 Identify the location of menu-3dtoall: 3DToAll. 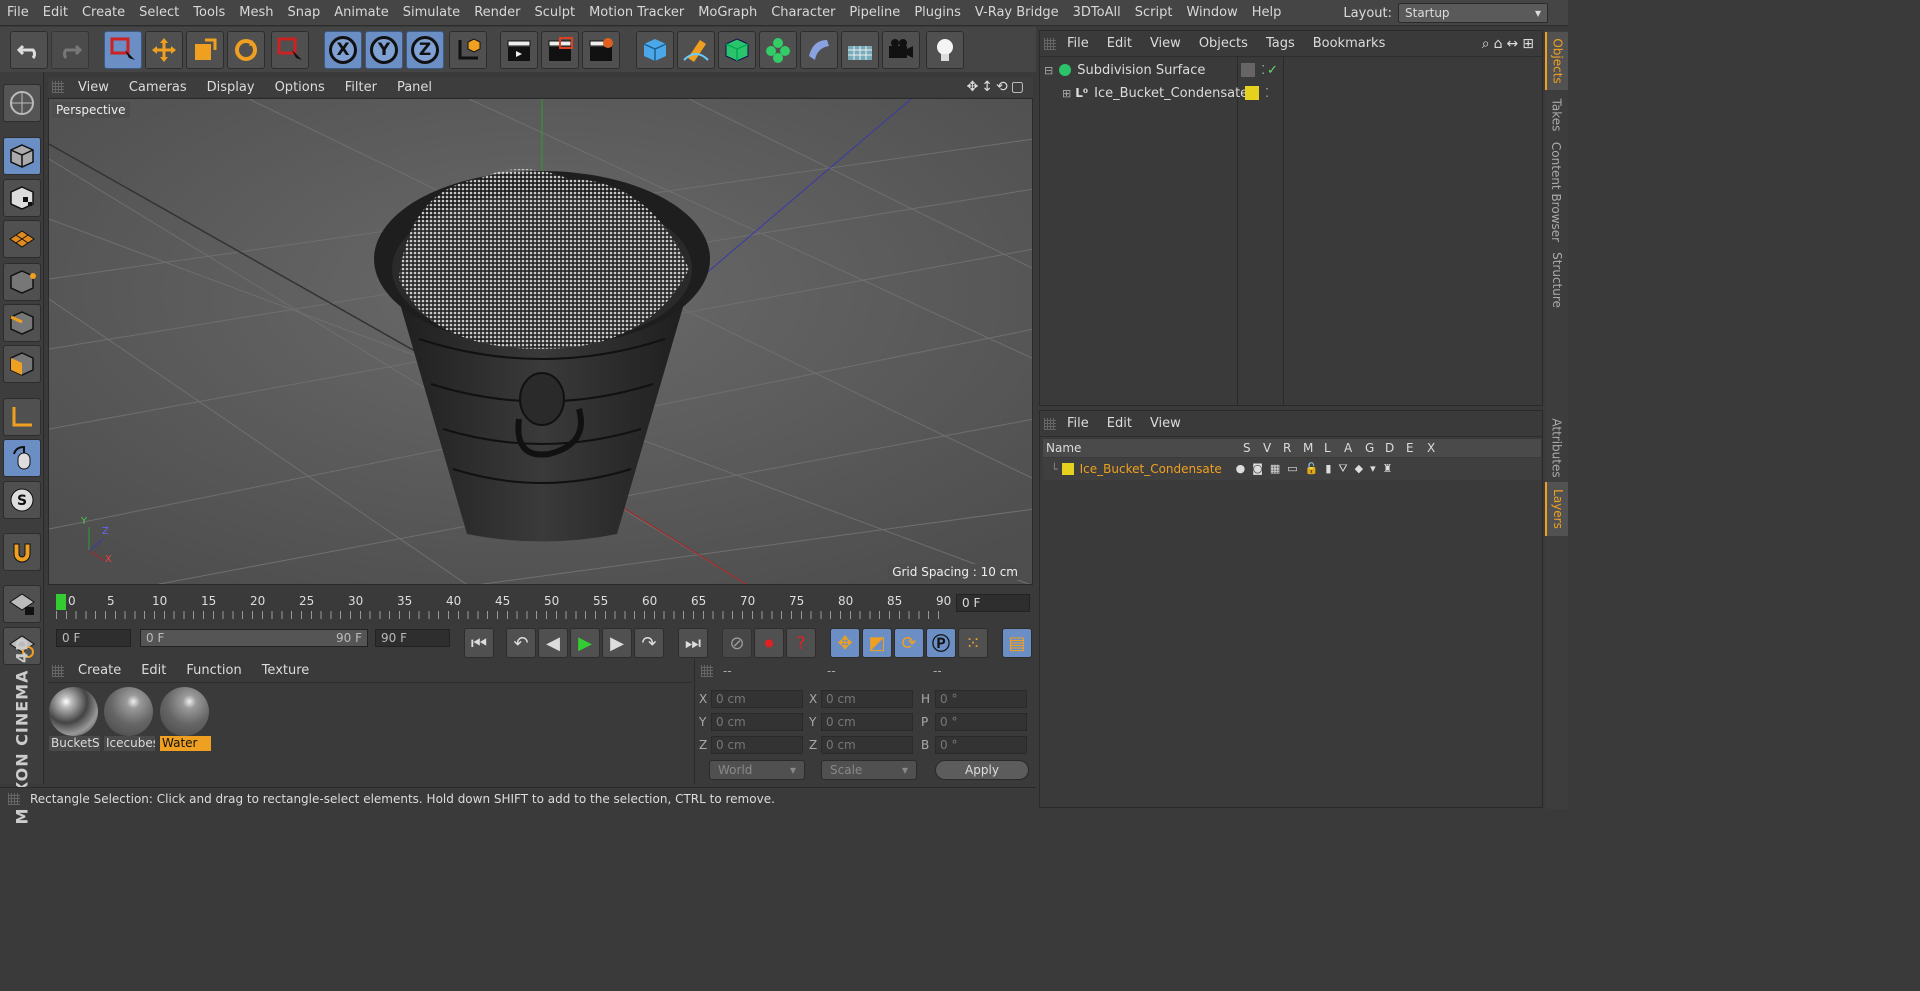
(1097, 12).